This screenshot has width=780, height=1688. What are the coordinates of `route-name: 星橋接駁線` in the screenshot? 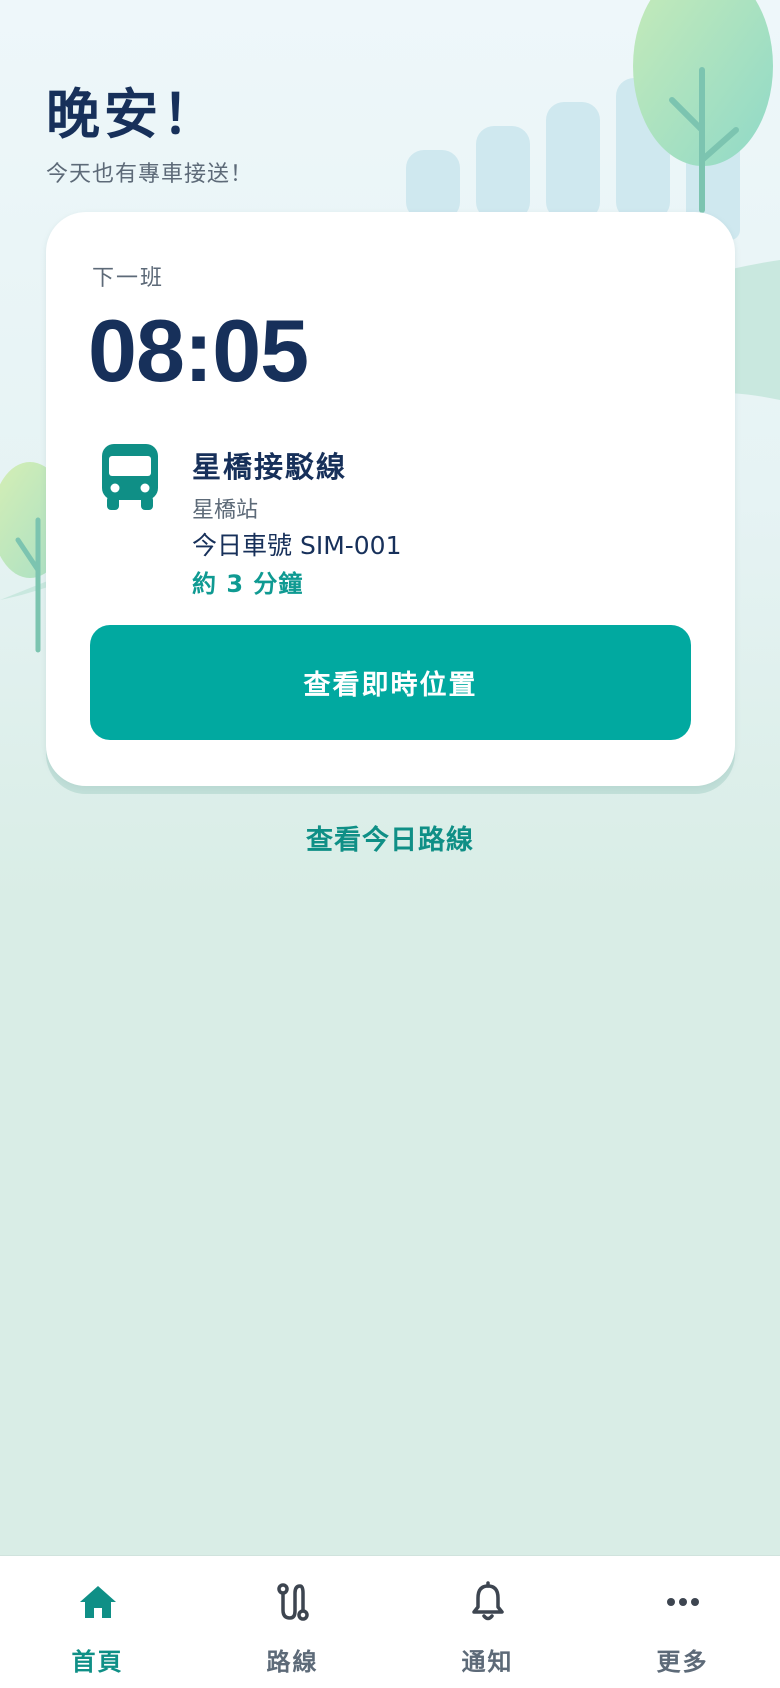 It's located at (270, 467).